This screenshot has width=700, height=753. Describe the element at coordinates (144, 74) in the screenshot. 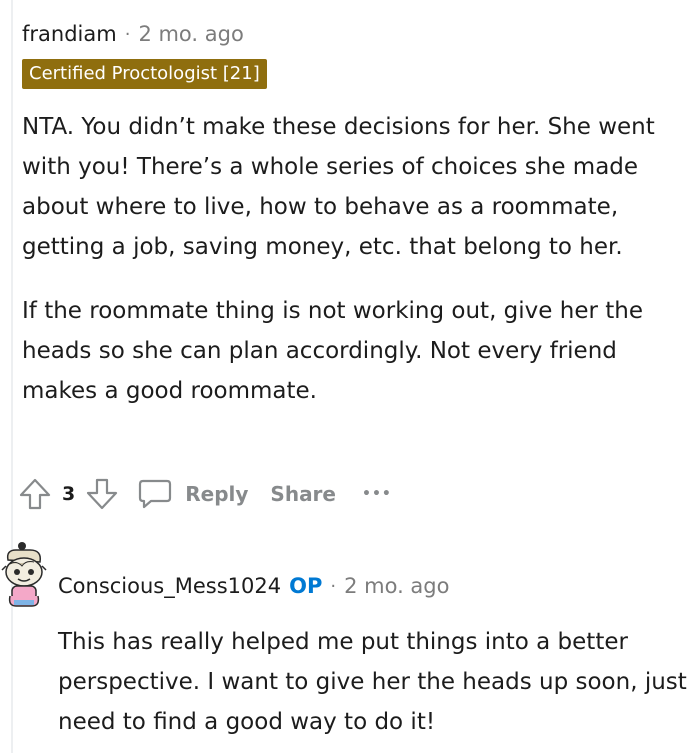

I see `user-flair: Certified Proctologist [21]` at that location.